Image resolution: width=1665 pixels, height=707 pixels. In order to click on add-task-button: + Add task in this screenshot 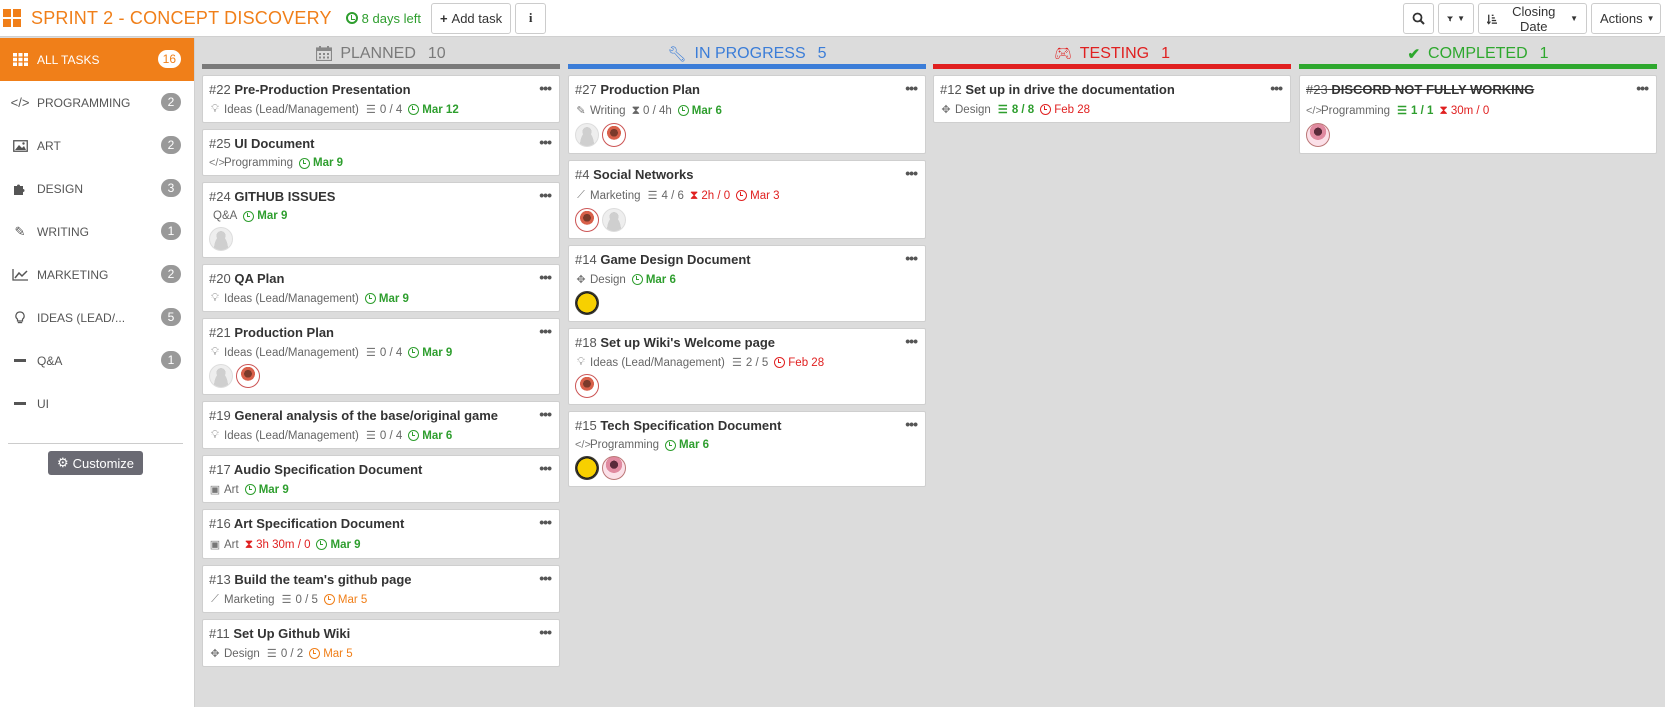, I will do `click(471, 18)`.